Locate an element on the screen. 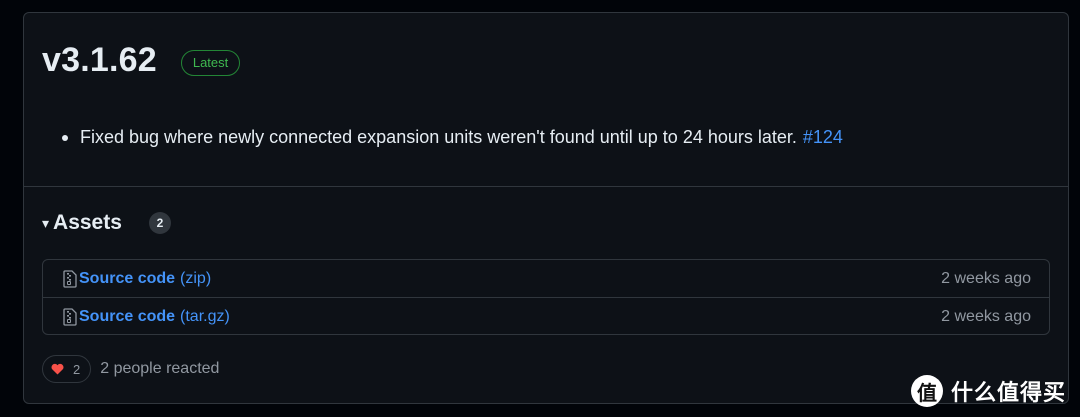  heart-reaction-button: 2 is located at coordinates (67, 369).